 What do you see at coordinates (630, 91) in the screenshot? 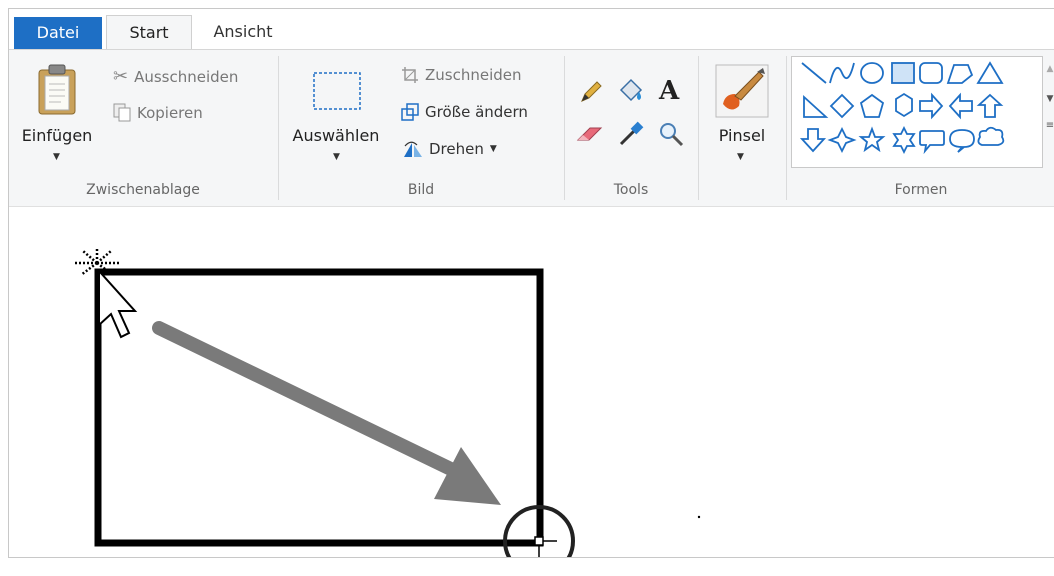
I see `fill-bucket-icon` at bounding box center [630, 91].